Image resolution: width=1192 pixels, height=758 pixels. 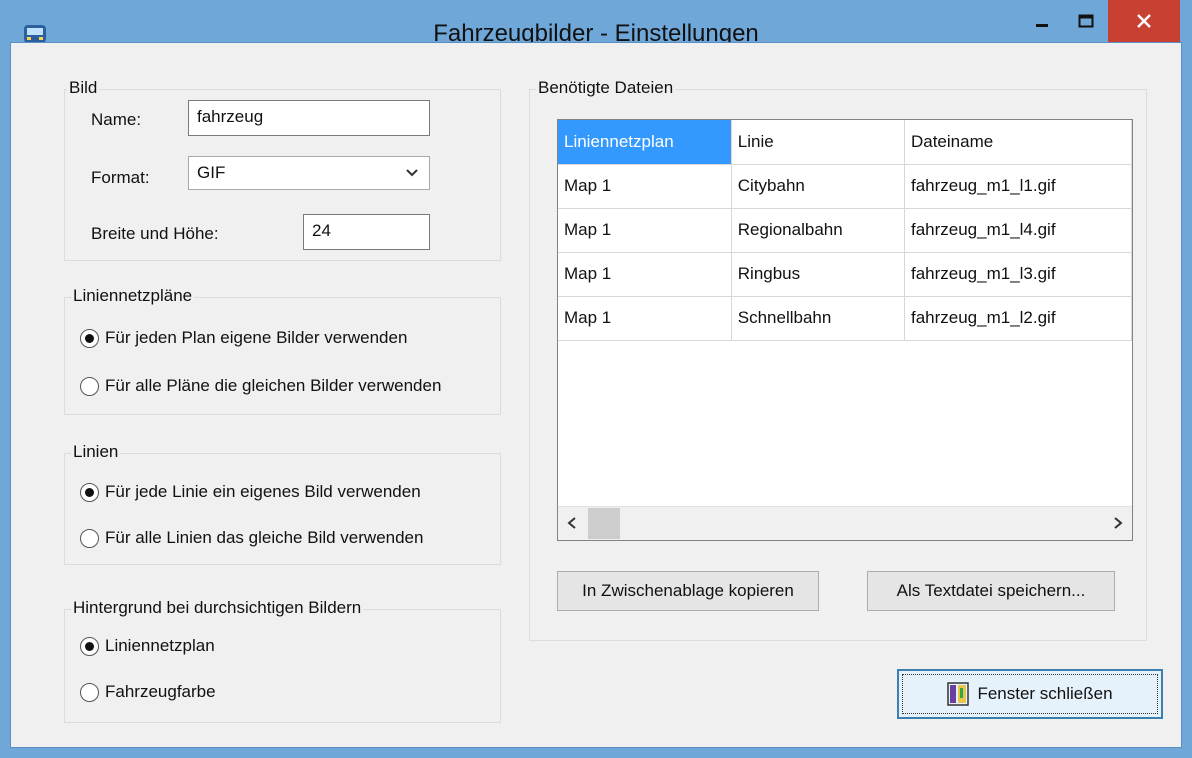 What do you see at coordinates (120, 177) in the screenshot?
I see `format-label: Format:` at bounding box center [120, 177].